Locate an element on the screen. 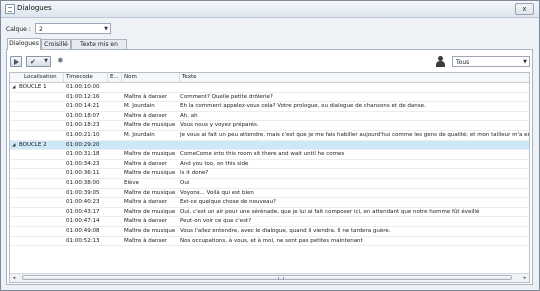 This screenshot has height=291, width=540. tab-dialogues: Dialogues is located at coordinates (24, 44).